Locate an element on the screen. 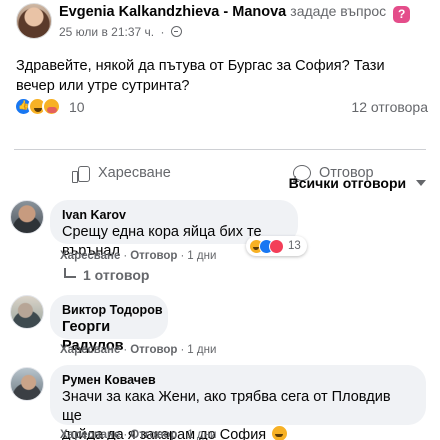 The image size is (440, 440). answers-count: 12 отговора is located at coordinates (389, 107).